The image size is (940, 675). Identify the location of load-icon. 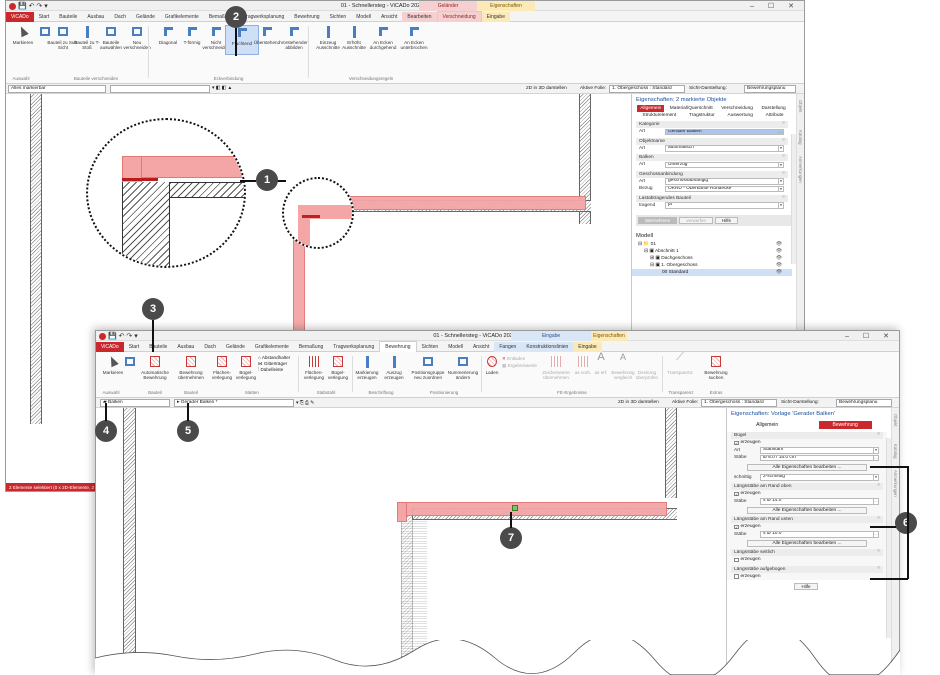
(492, 361).